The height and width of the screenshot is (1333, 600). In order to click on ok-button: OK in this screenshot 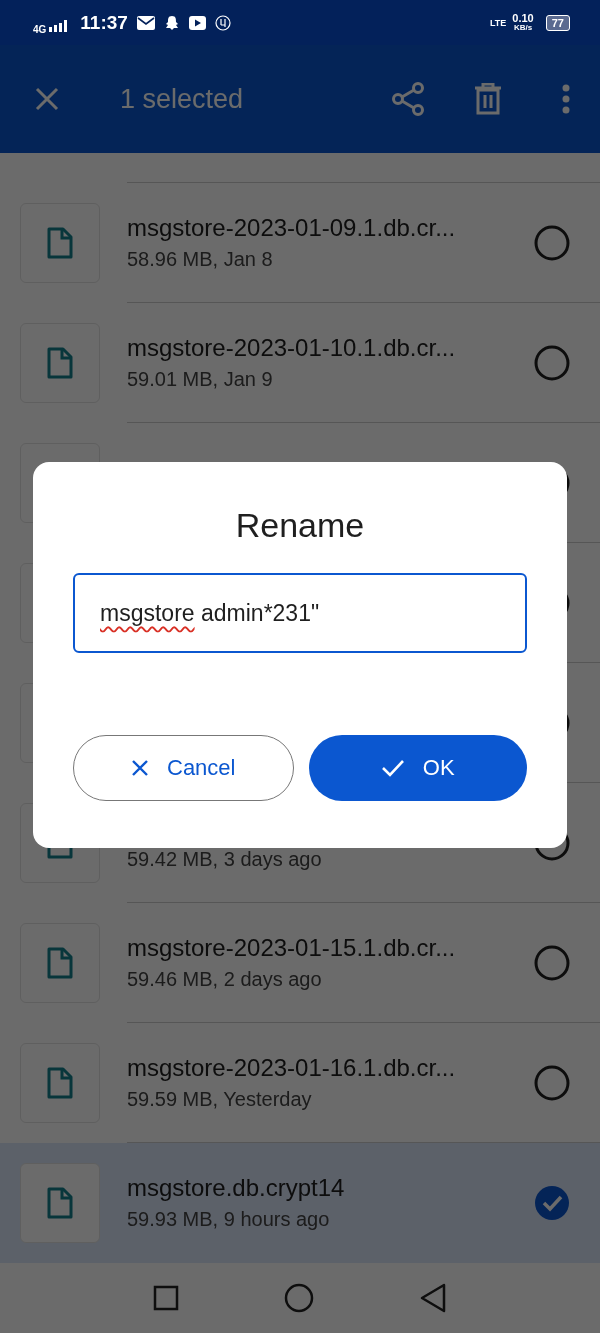, I will do `click(417, 768)`.